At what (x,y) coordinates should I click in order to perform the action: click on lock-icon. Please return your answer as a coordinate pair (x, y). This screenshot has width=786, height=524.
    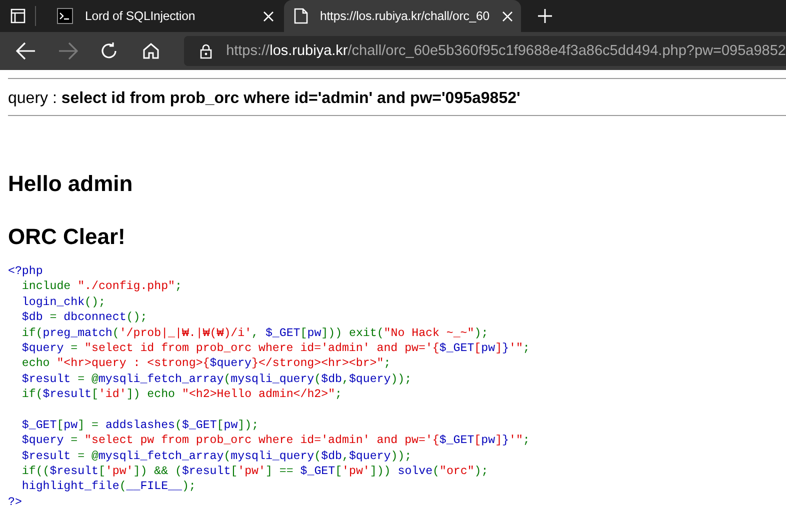
    Looking at the image, I should click on (206, 51).